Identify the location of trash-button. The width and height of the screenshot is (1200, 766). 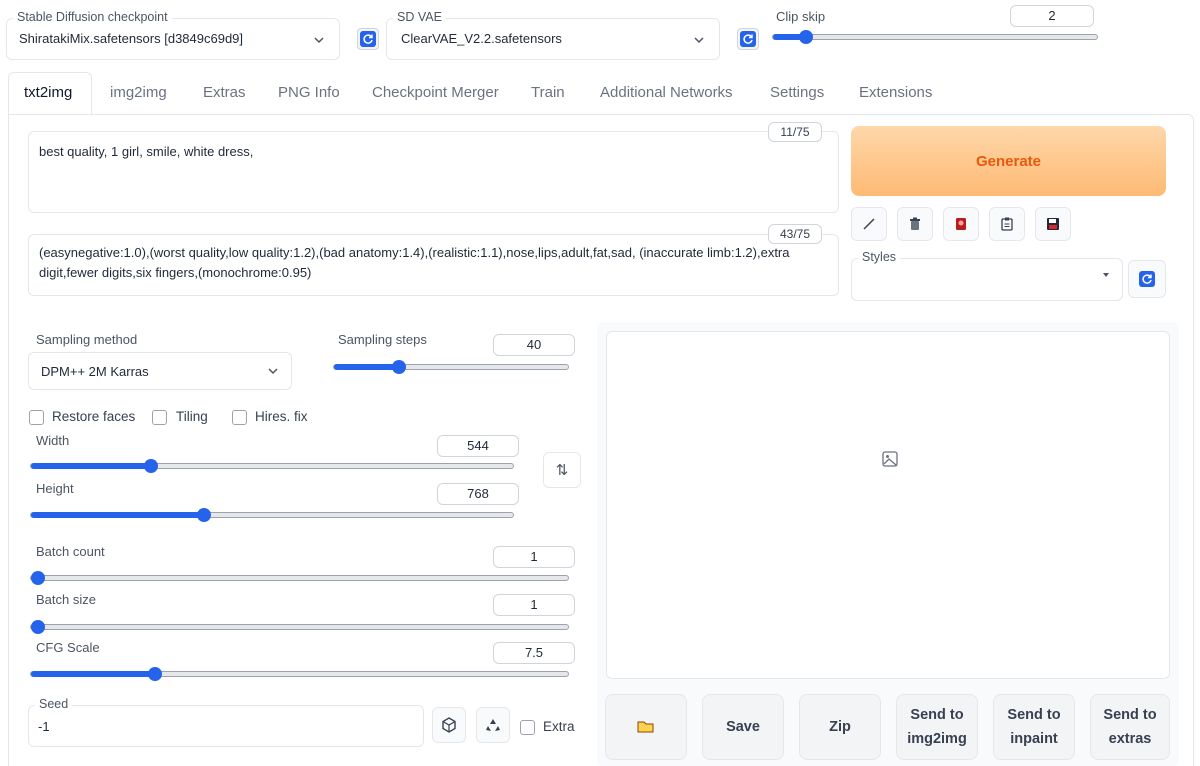
(915, 224).